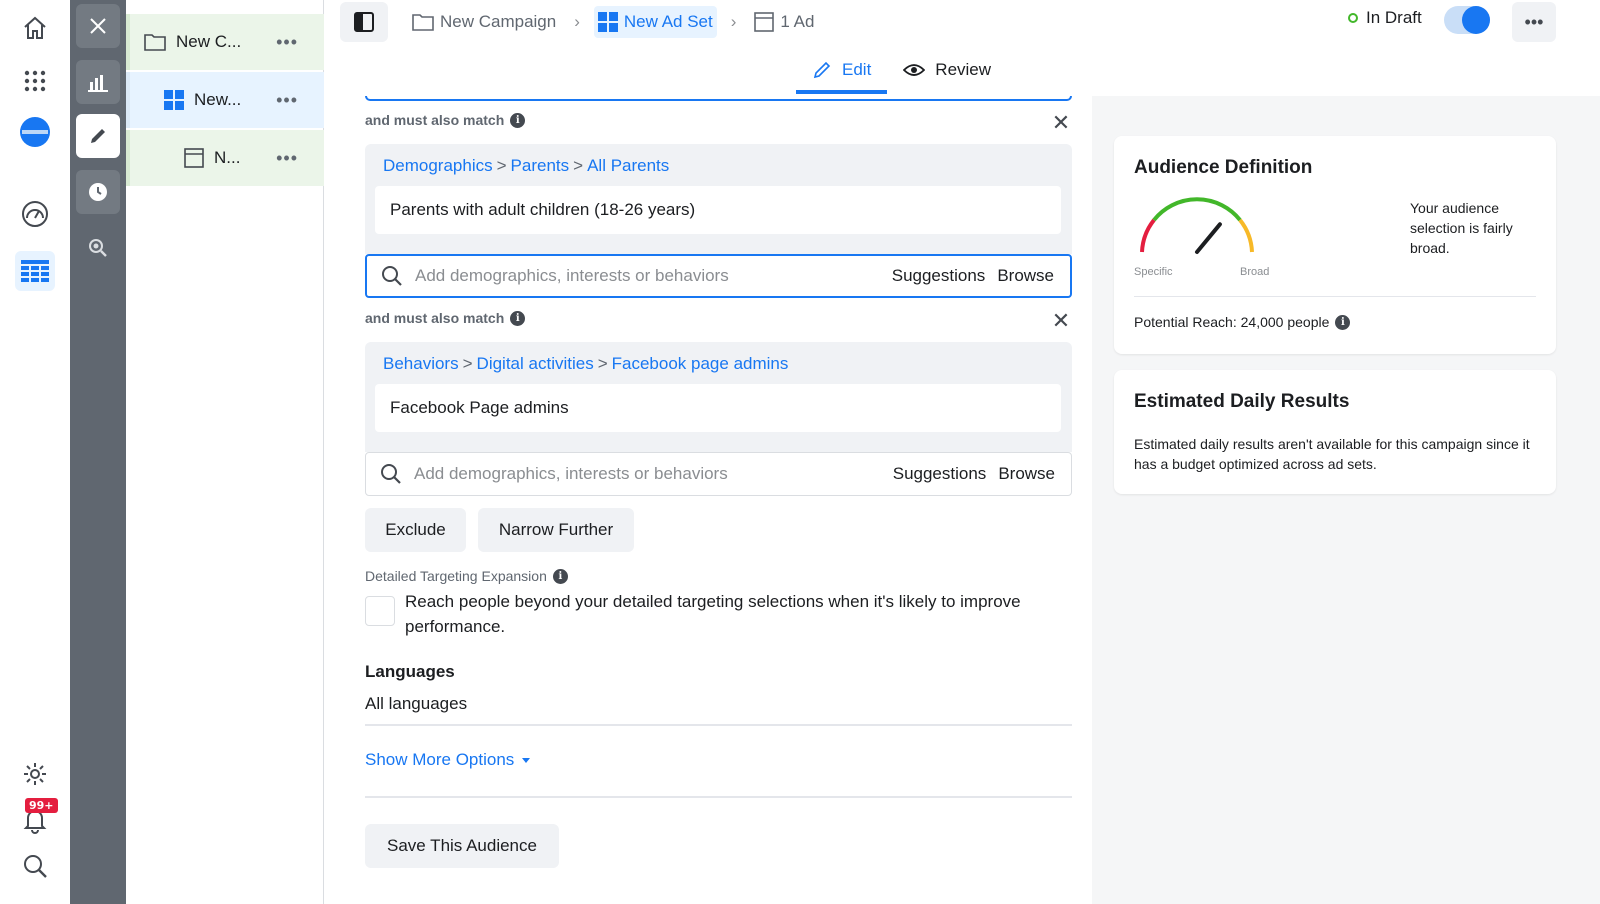 This screenshot has height=904, width=1600. Describe the element at coordinates (822, 70) in the screenshot. I see `pencil-icon` at that location.